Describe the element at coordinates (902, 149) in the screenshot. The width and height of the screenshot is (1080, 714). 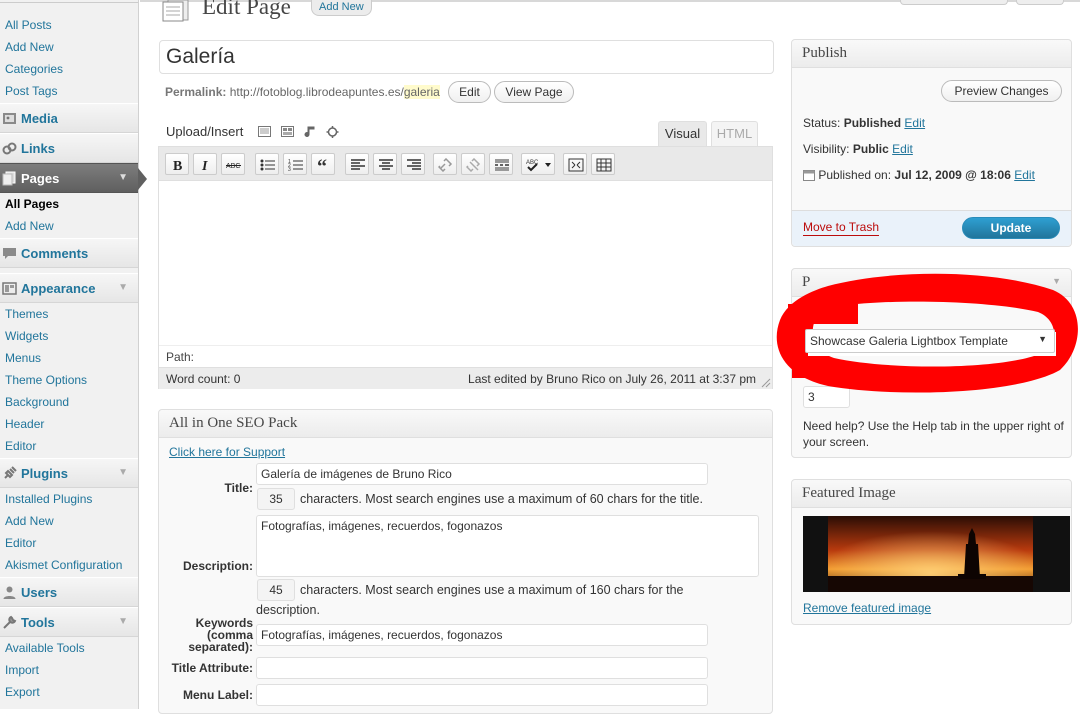
I see `edit-visibility-link: Edit` at that location.